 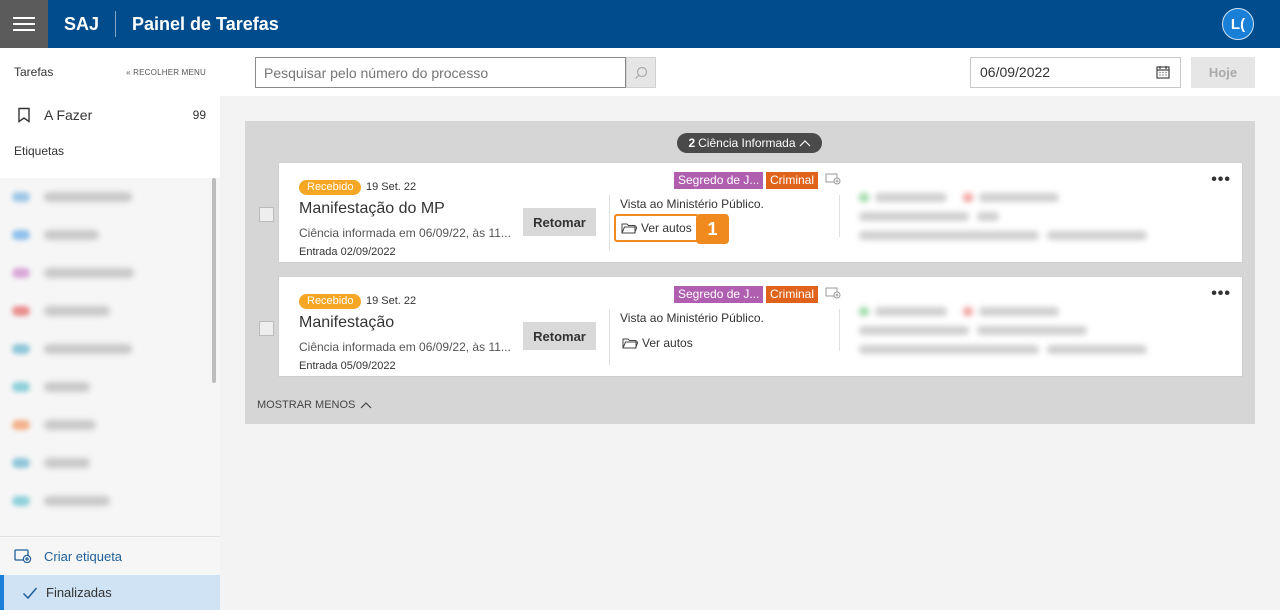 I want to click on sidebar-item-todo: A Fazer 99, so click(x=110, y=115).